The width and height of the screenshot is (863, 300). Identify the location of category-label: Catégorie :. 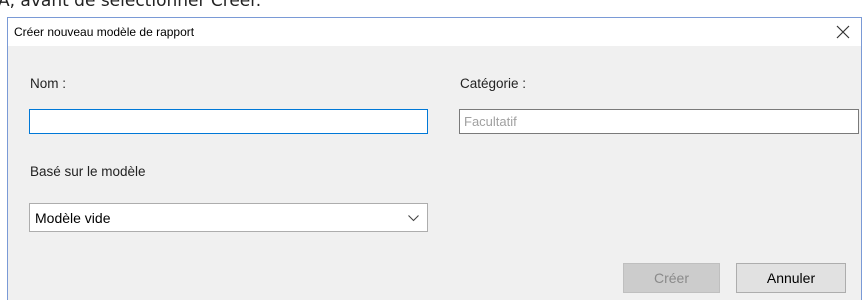
(493, 83).